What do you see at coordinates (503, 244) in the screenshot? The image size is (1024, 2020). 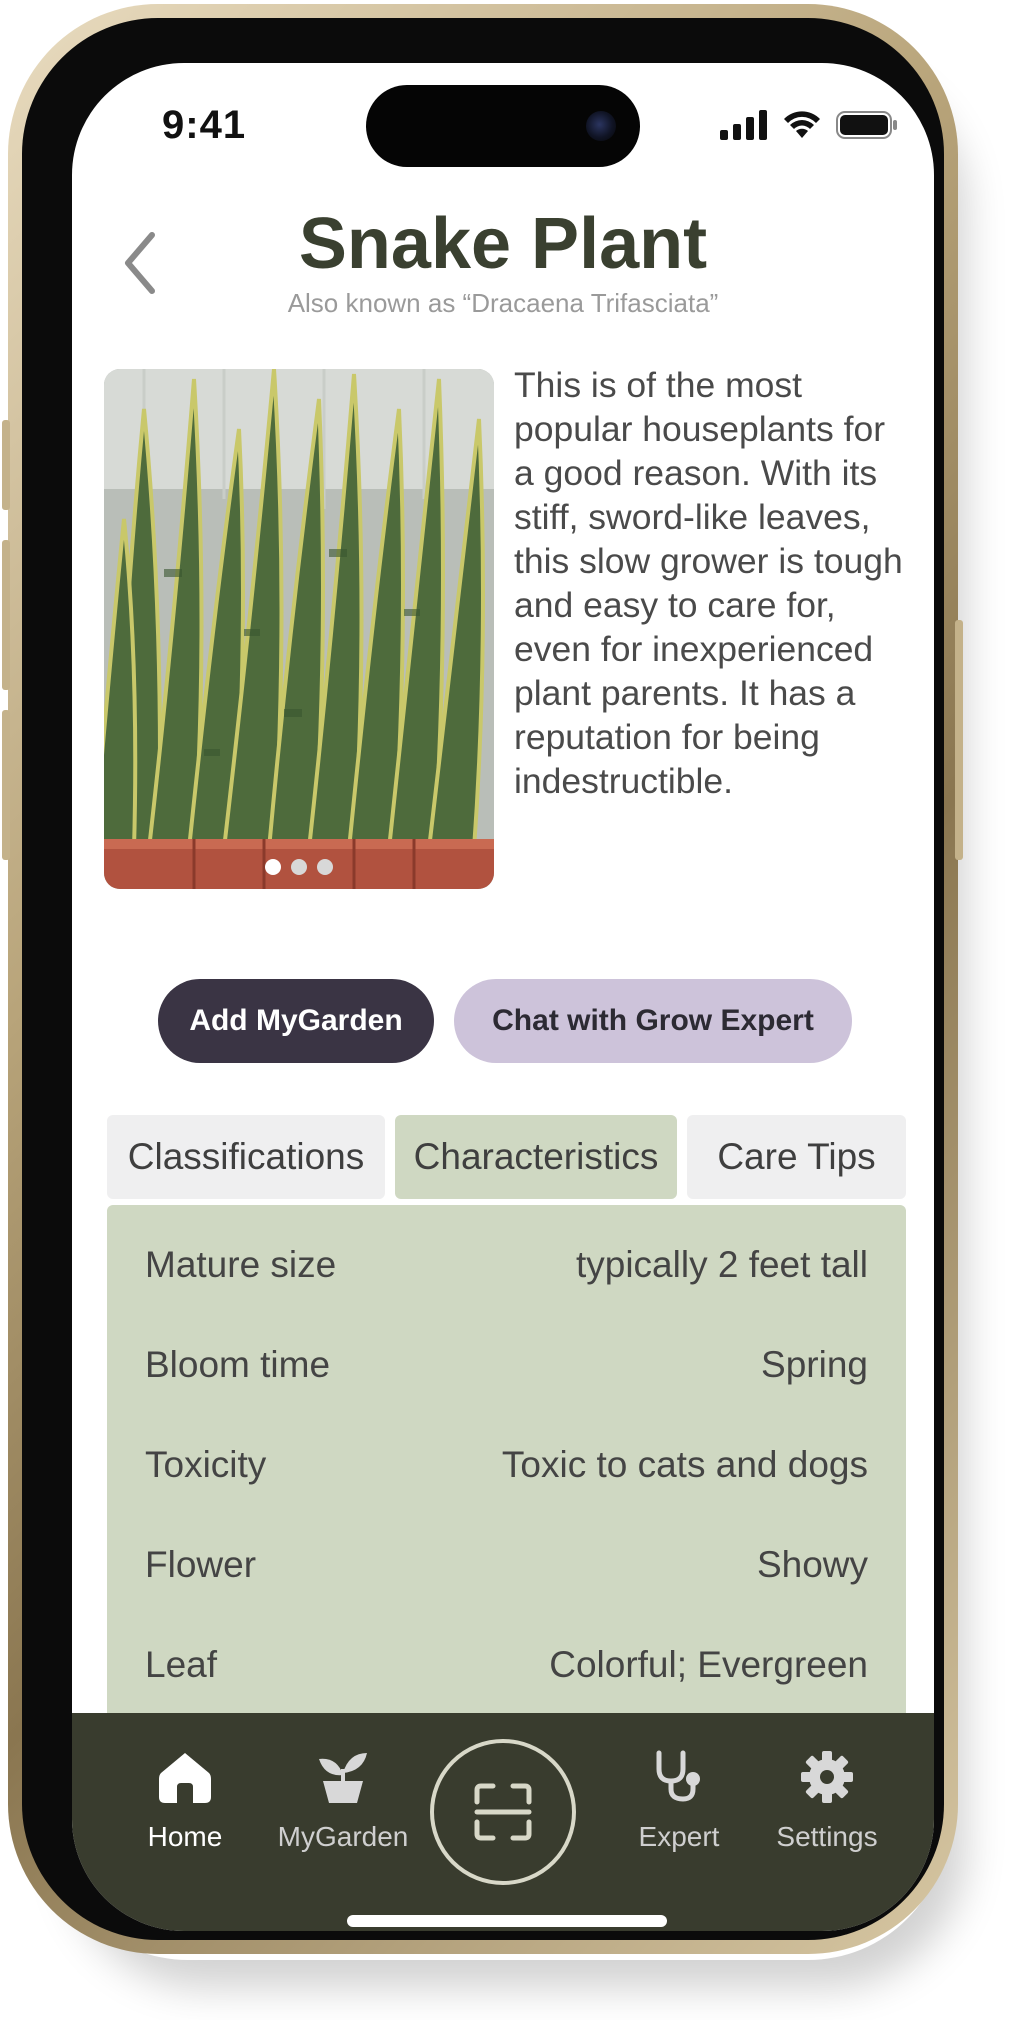 I see `page-title: Snake Plant` at bounding box center [503, 244].